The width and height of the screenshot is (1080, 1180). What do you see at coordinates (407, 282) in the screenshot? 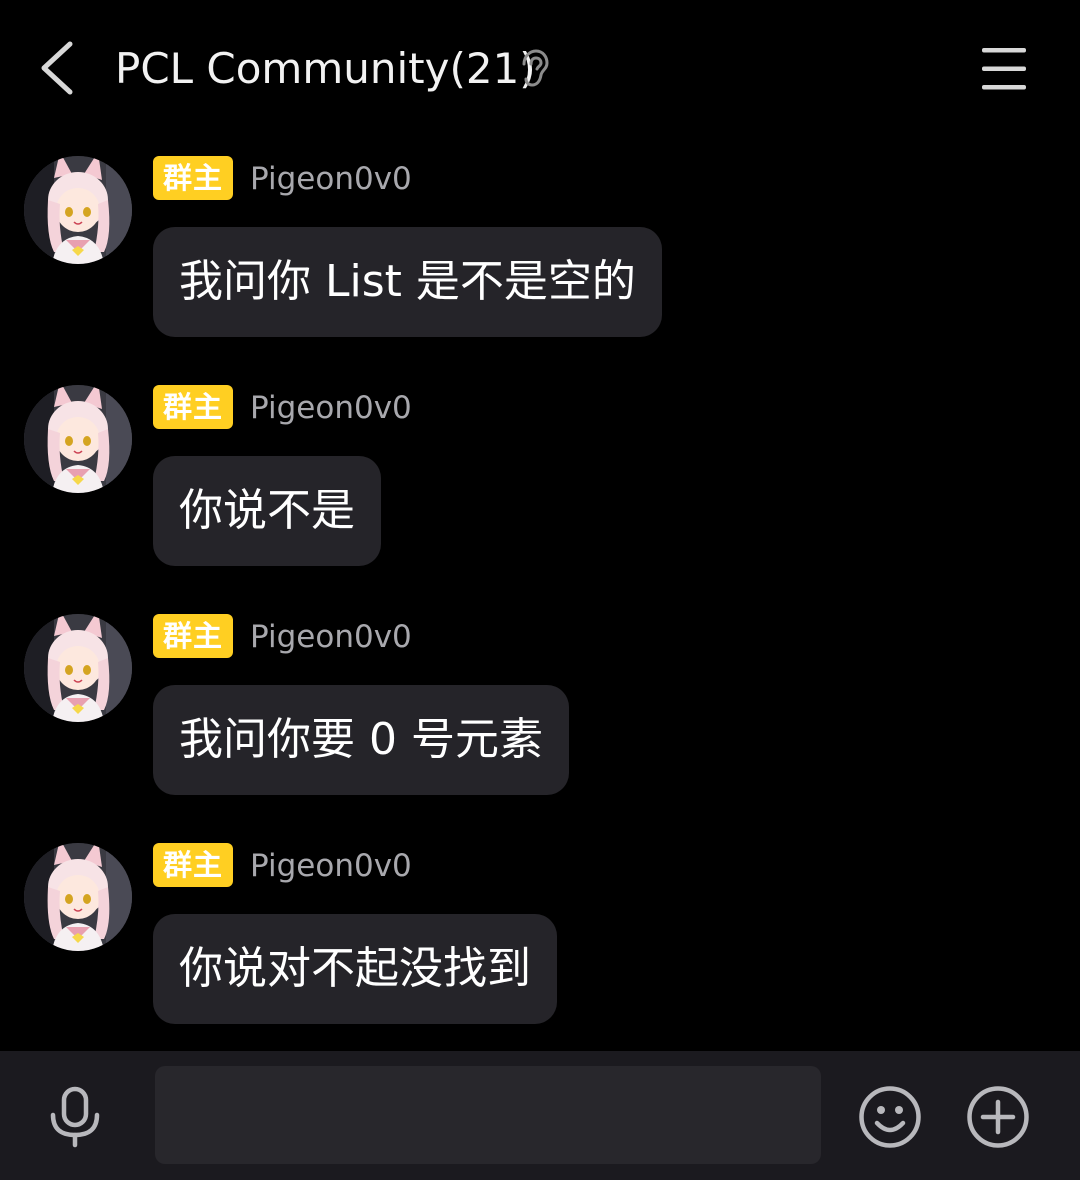
I see `message-bubble: 我问你 List 是不是空的` at bounding box center [407, 282].